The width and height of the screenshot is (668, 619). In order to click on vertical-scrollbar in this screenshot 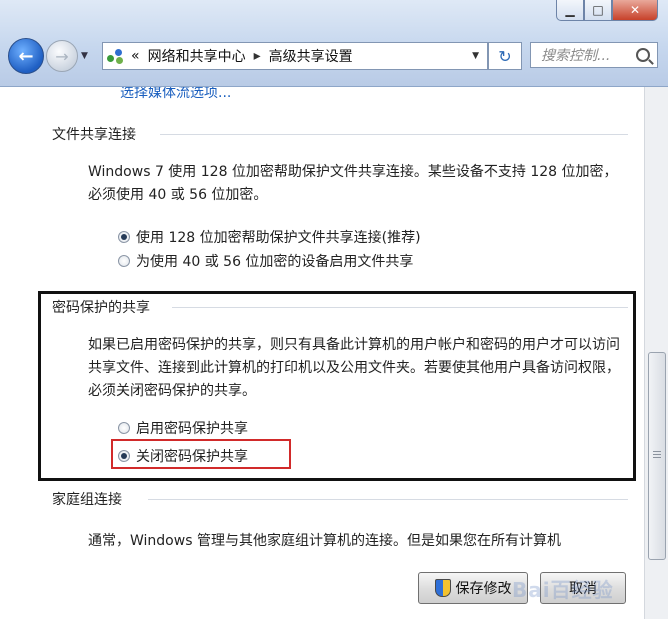, I will do `click(656, 353)`.